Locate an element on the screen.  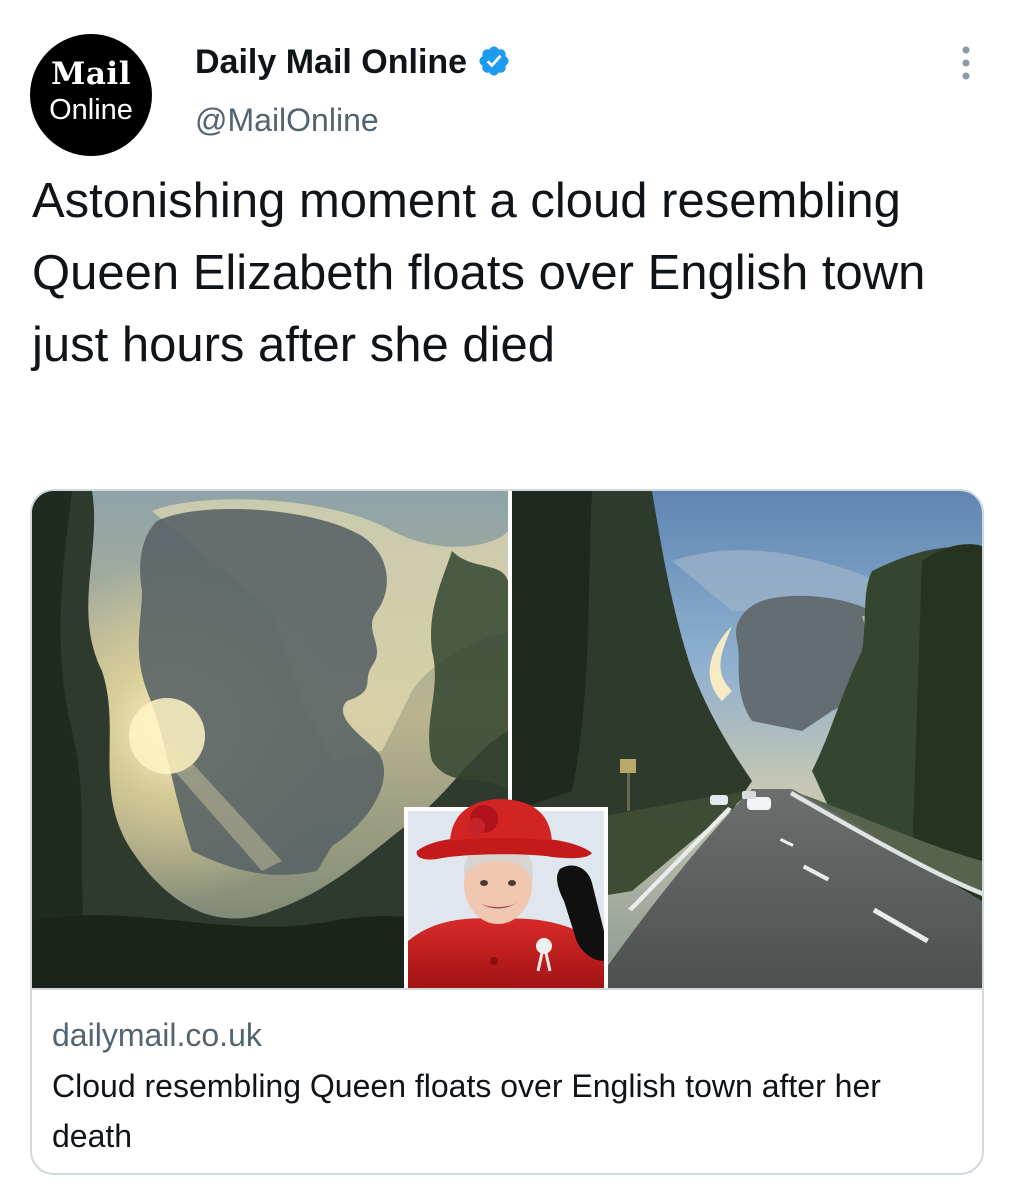
link-card-domain: dailymail.co.uk is located at coordinates (157, 1035).